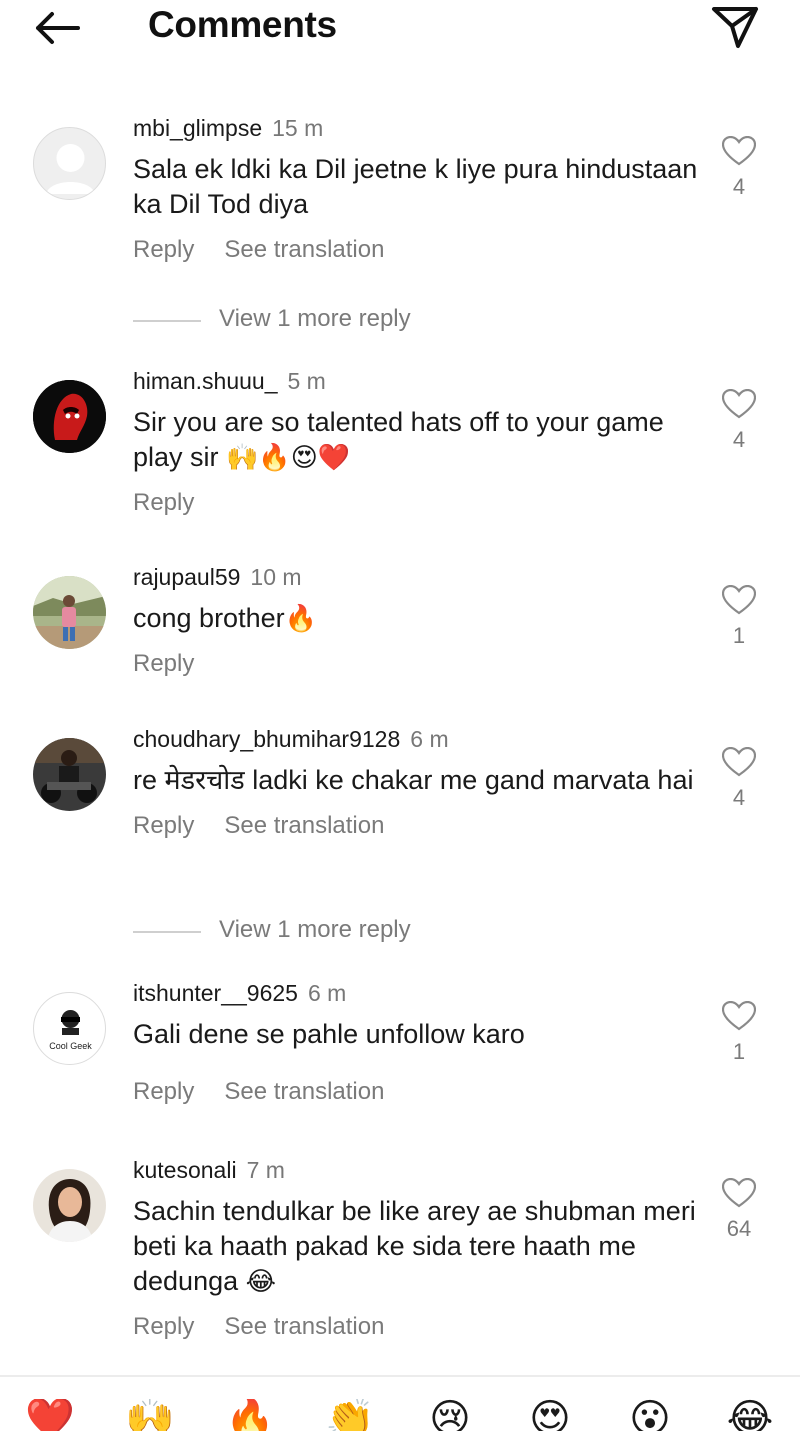 The width and height of the screenshot is (800, 1431). Describe the element at coordinates (261, 1281) in the screenshot. I see `comment-emojis: 😂` at that location.